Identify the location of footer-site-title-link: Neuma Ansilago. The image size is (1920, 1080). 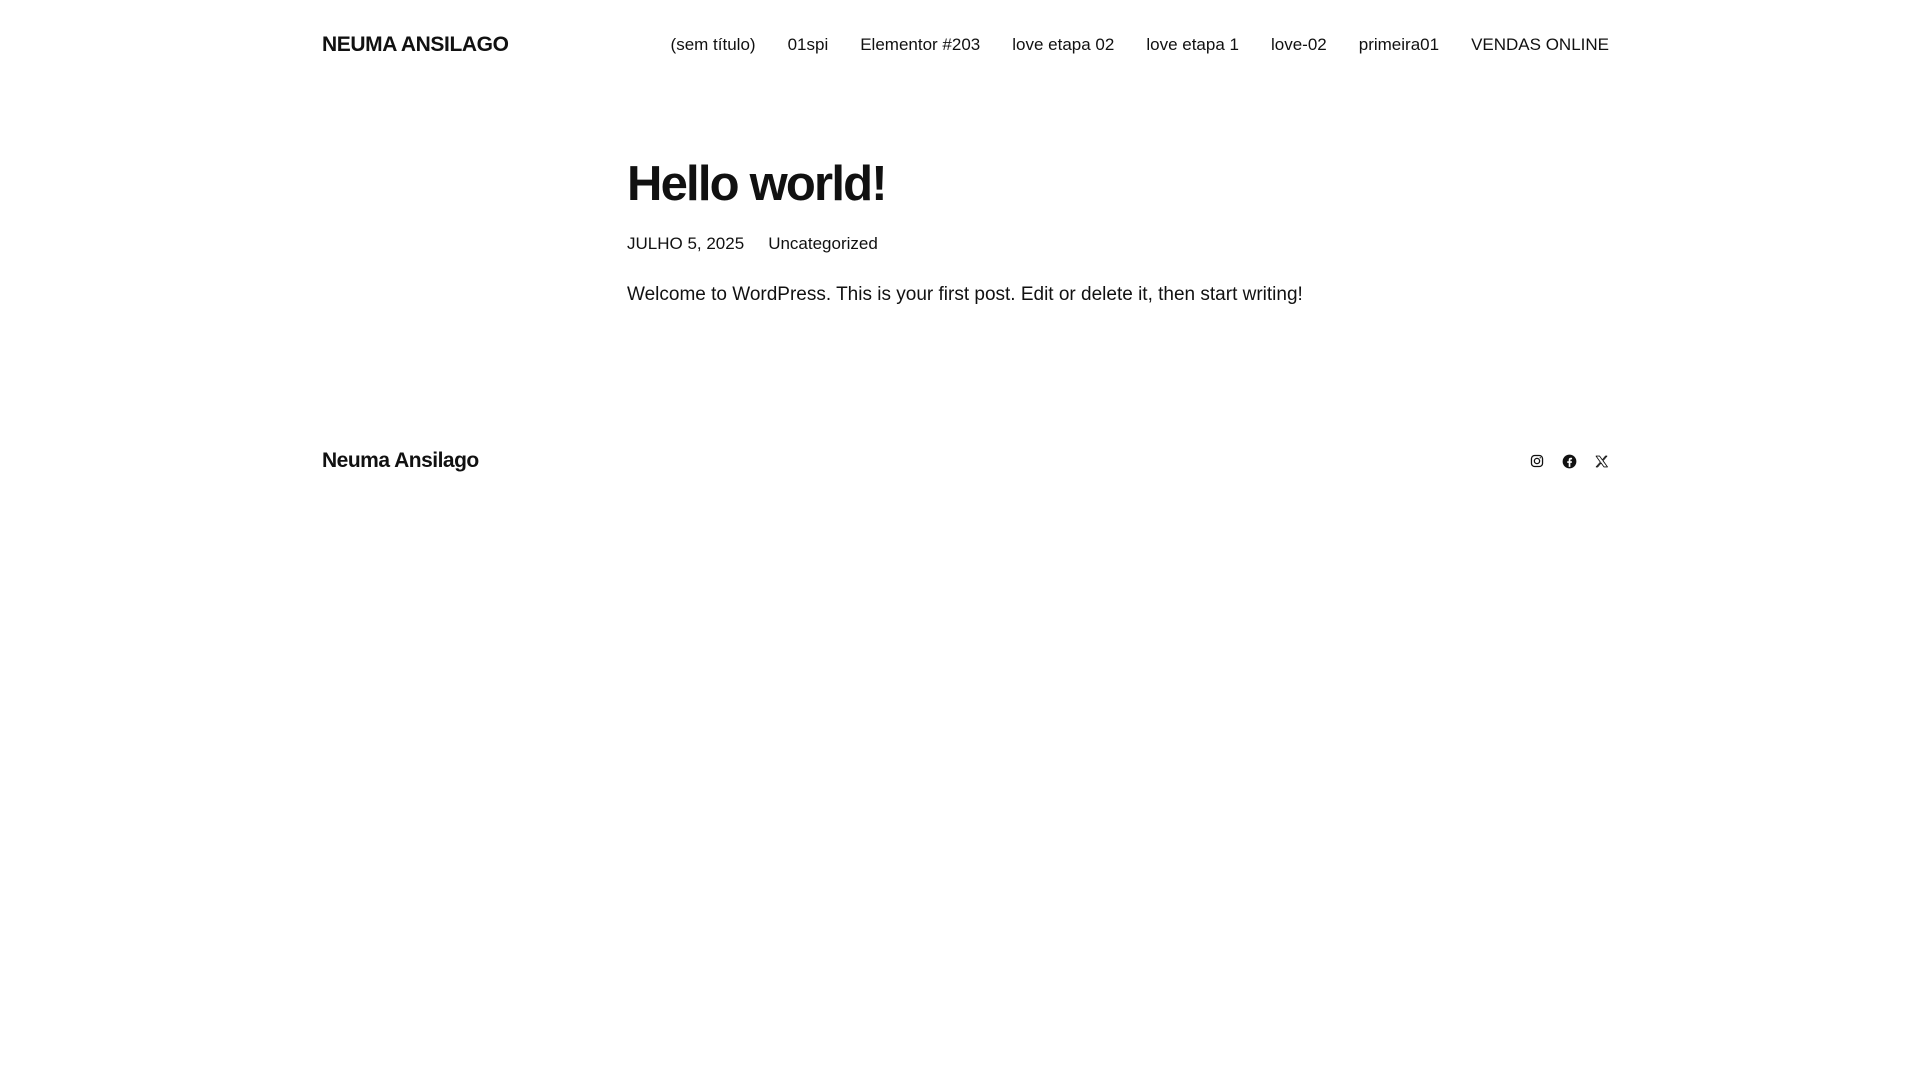
(400, 461).